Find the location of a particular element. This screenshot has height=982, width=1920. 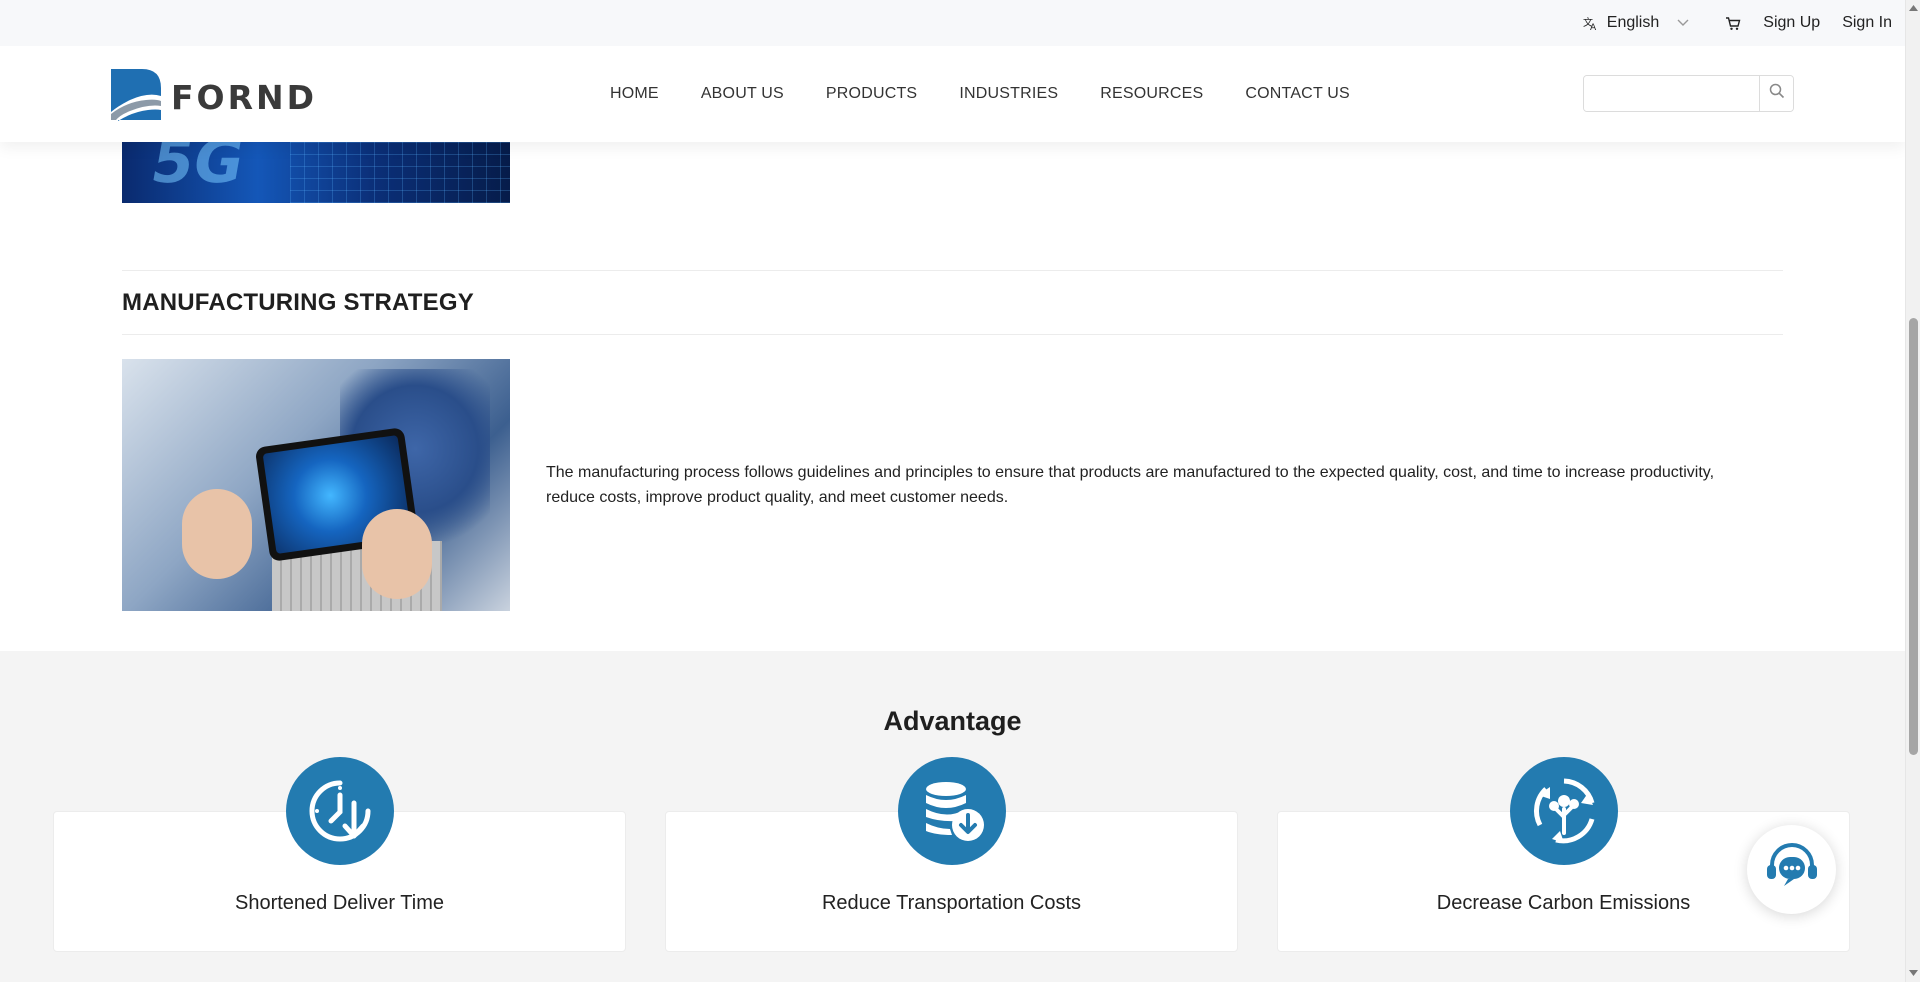

5g-network-image: 5G is located at coordinates (316, 172).